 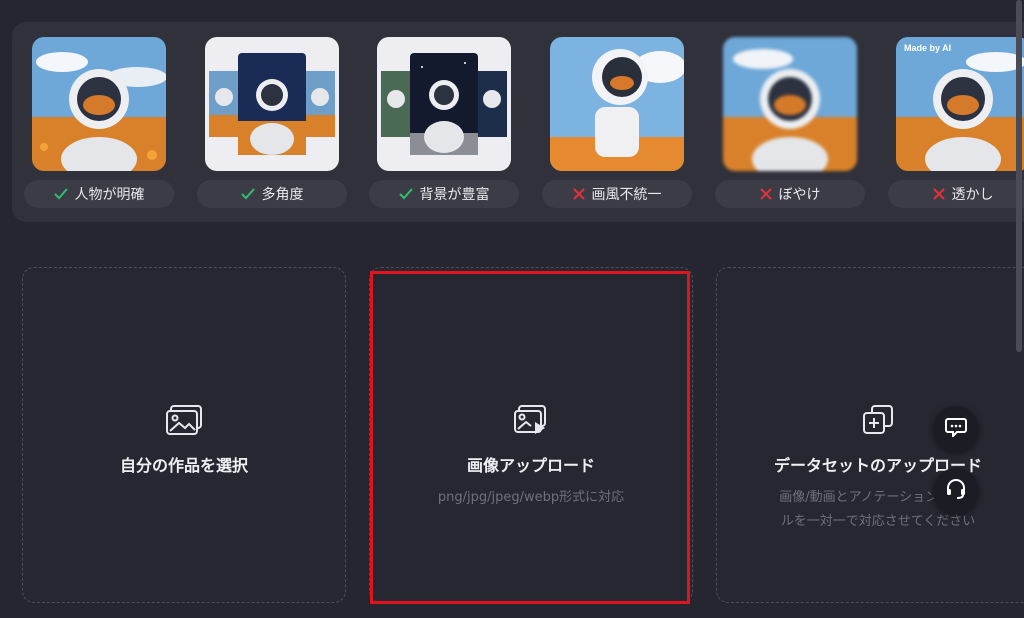 I want to click on chat-icon, so click(x=956, y=429).